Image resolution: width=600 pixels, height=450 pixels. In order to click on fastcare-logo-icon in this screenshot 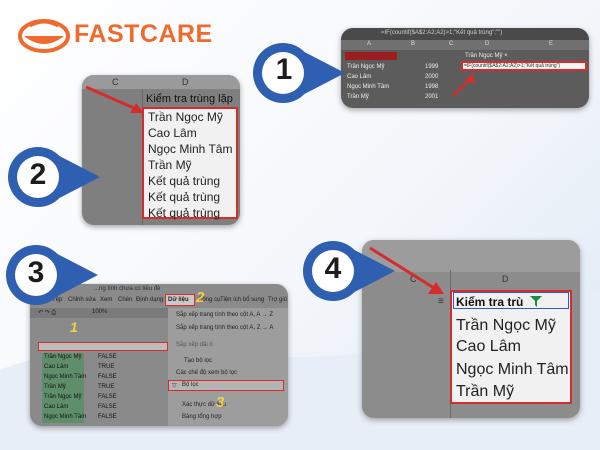, I will do `click(44, 36)`.